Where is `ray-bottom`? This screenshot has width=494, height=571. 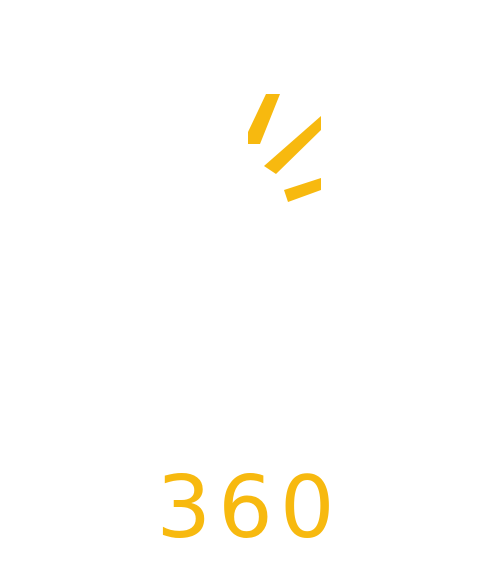 ray-bottom is located at coordinates (302, 190).